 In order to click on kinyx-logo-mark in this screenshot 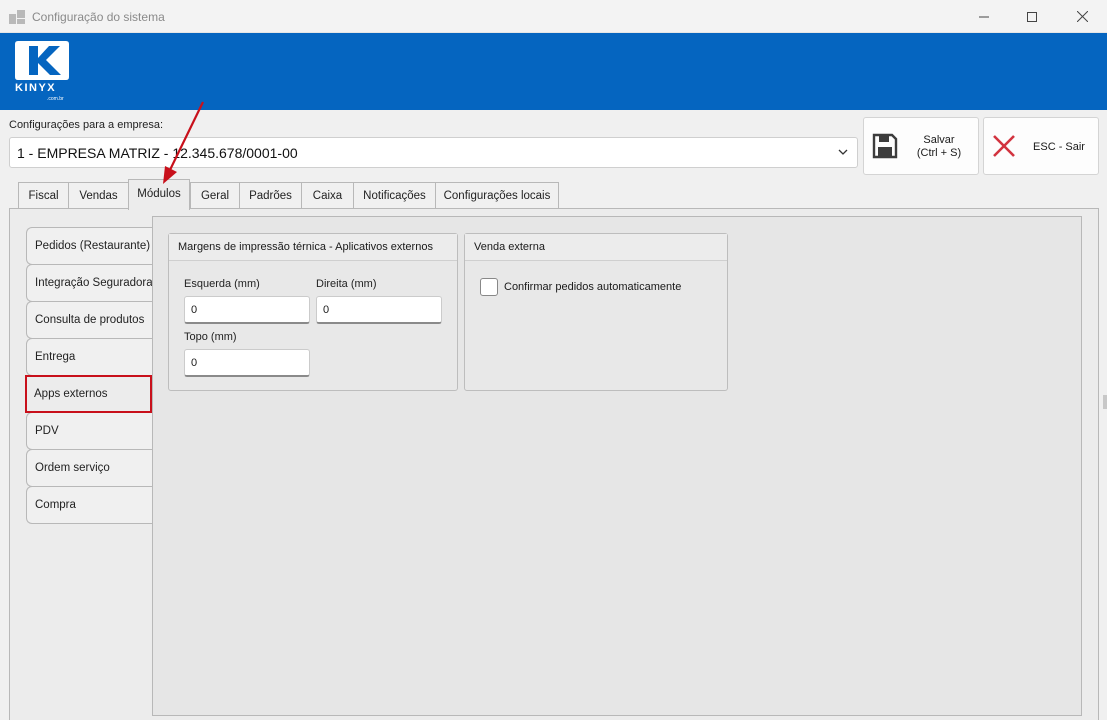, I will do `click(42, 60)`.